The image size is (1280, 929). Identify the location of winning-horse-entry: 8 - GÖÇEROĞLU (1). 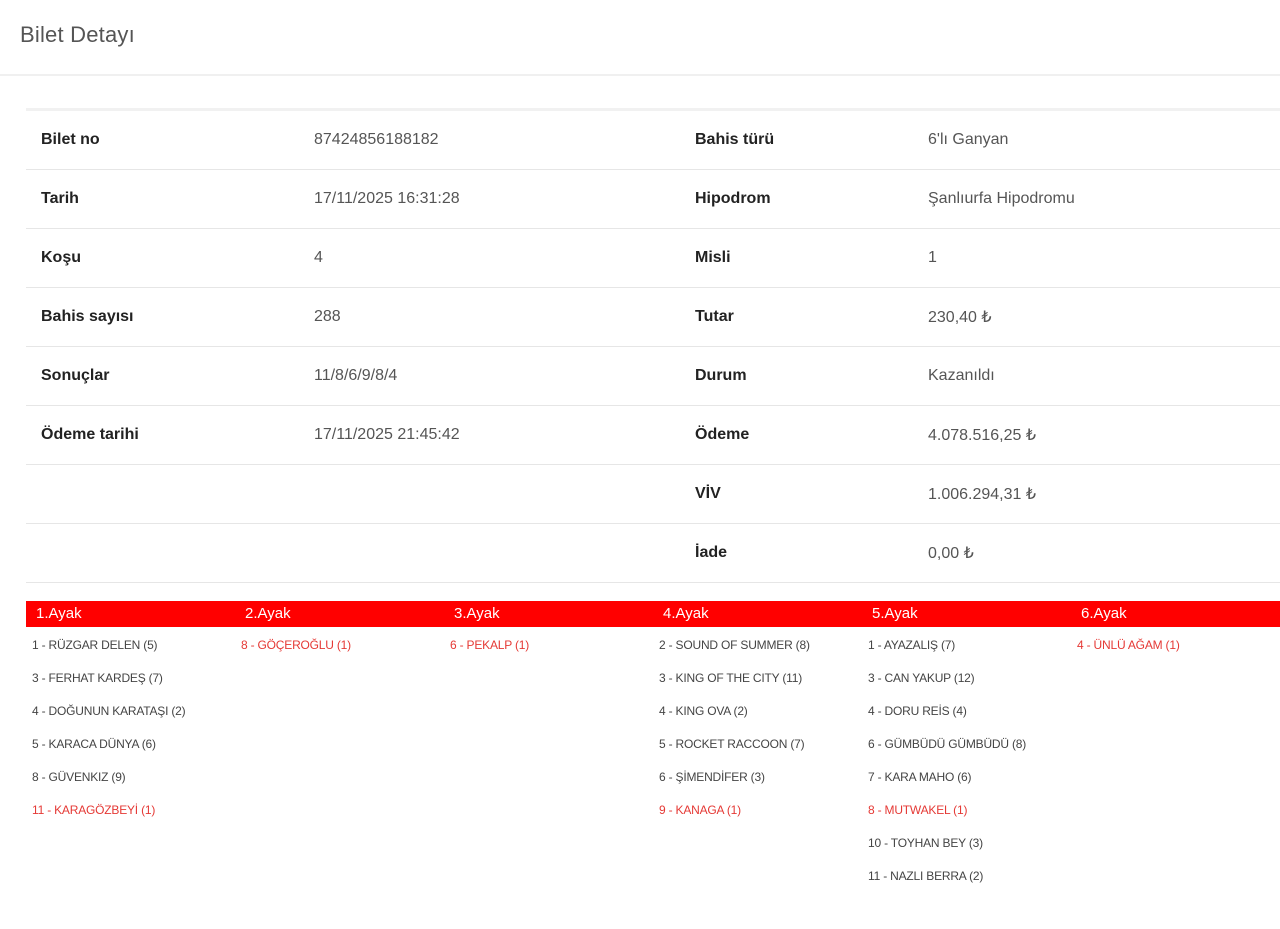
(296, 645).